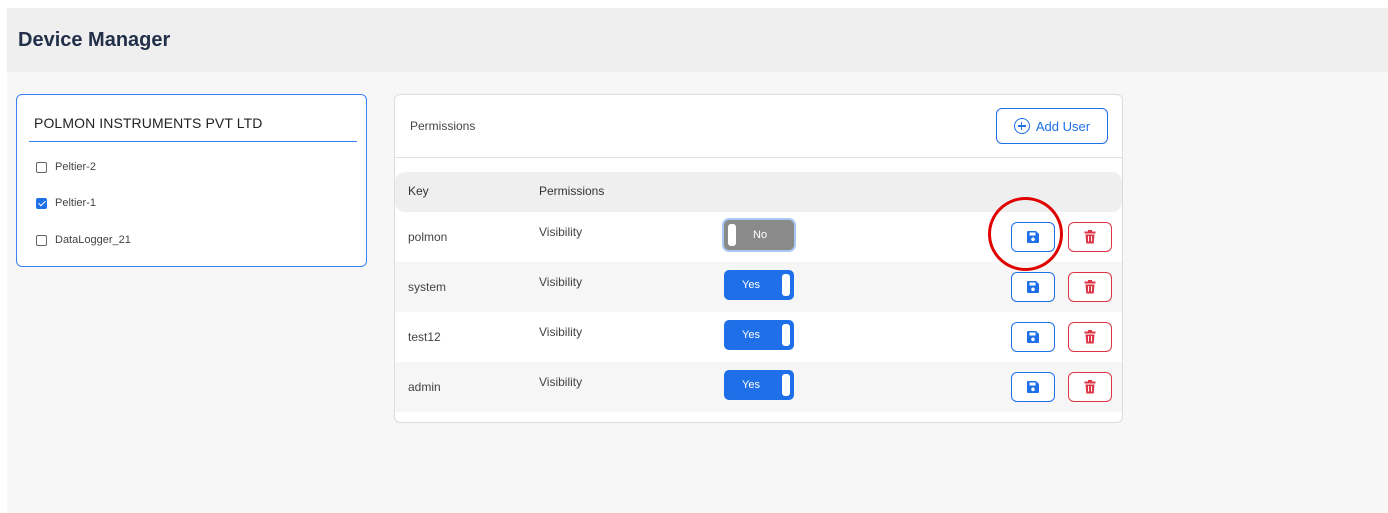 The width and height of the screenshot is (1388, 513). I want to click on device-label: Peltier-1, so click(75, 203).